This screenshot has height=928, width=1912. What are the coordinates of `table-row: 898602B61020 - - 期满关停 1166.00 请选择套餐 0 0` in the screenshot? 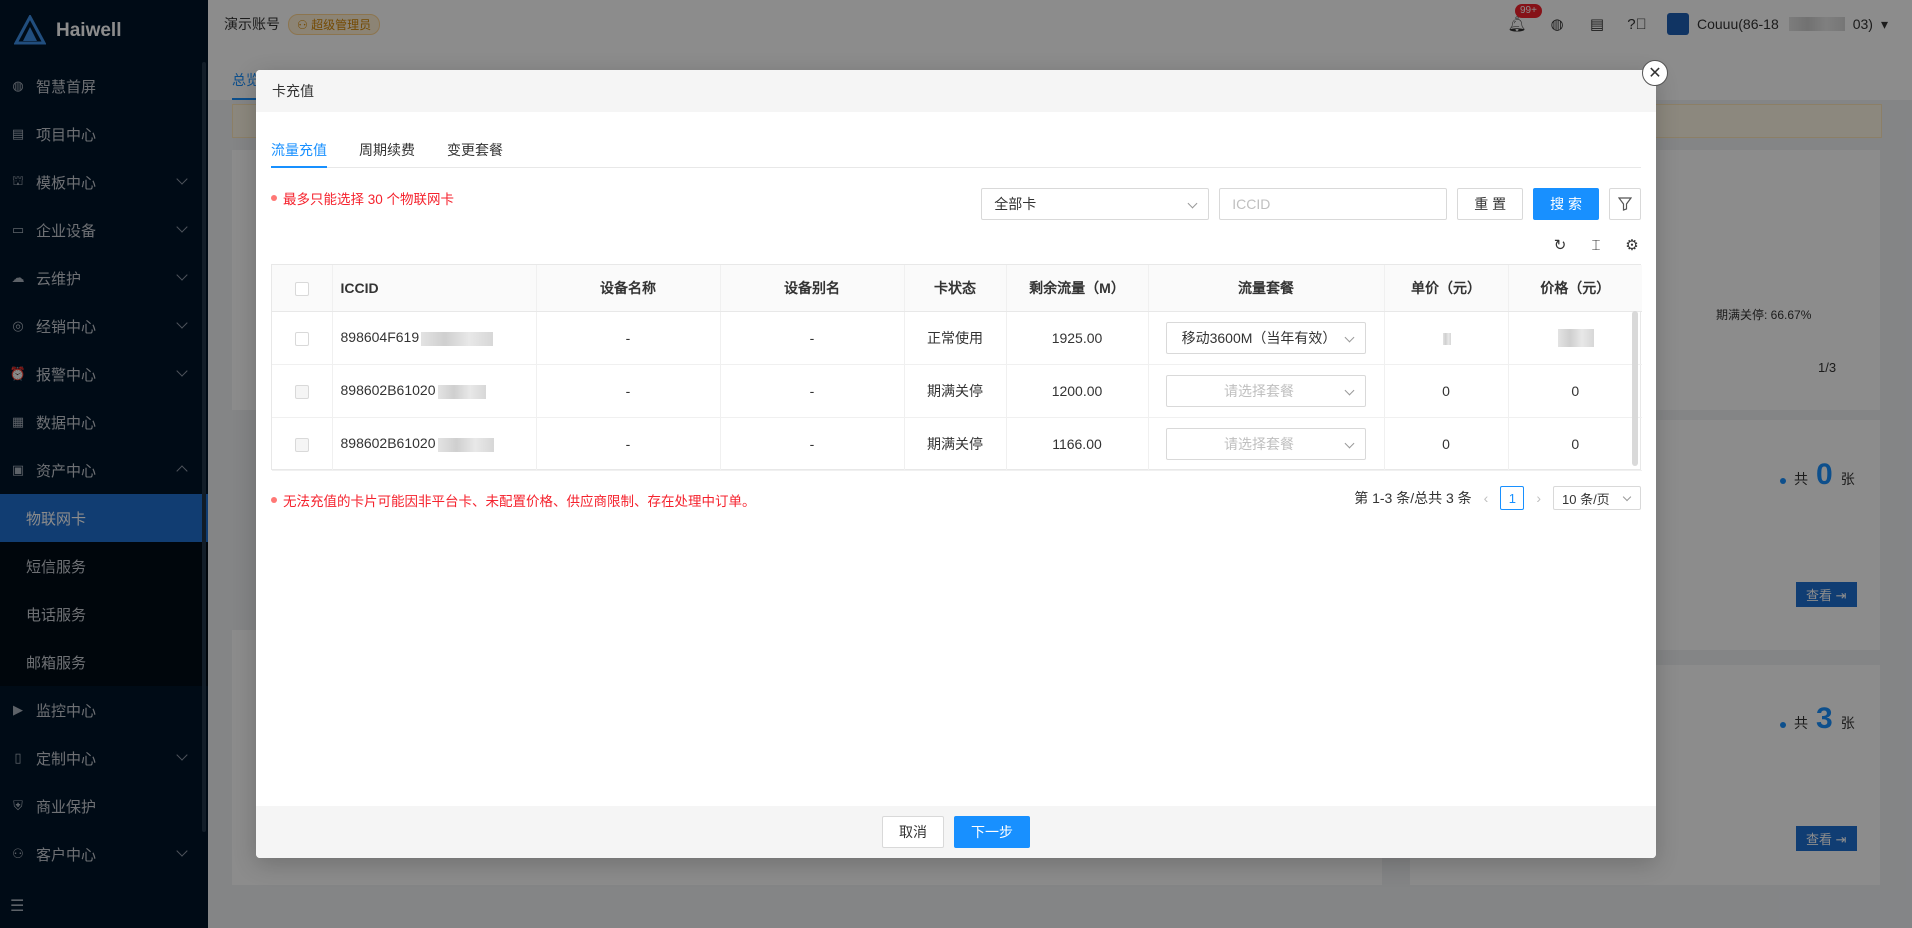 It's located at (957, 444).